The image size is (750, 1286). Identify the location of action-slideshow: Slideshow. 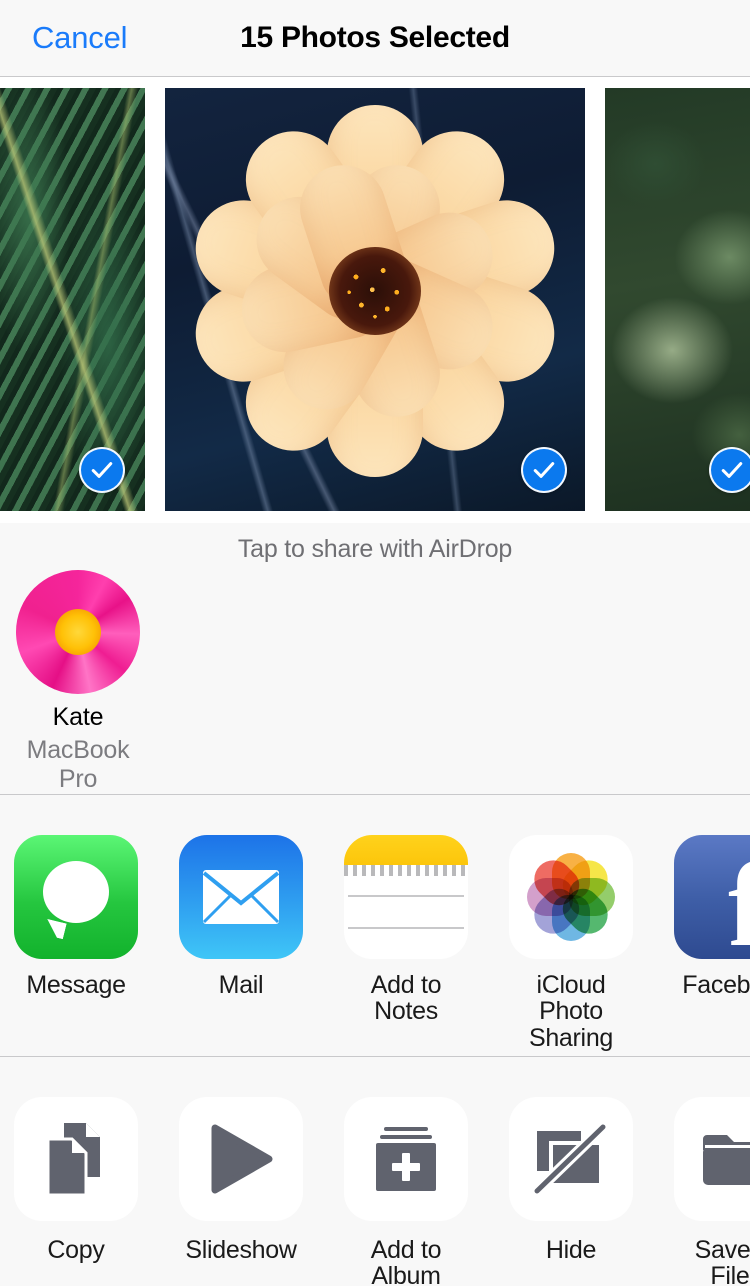
(241, 1191).